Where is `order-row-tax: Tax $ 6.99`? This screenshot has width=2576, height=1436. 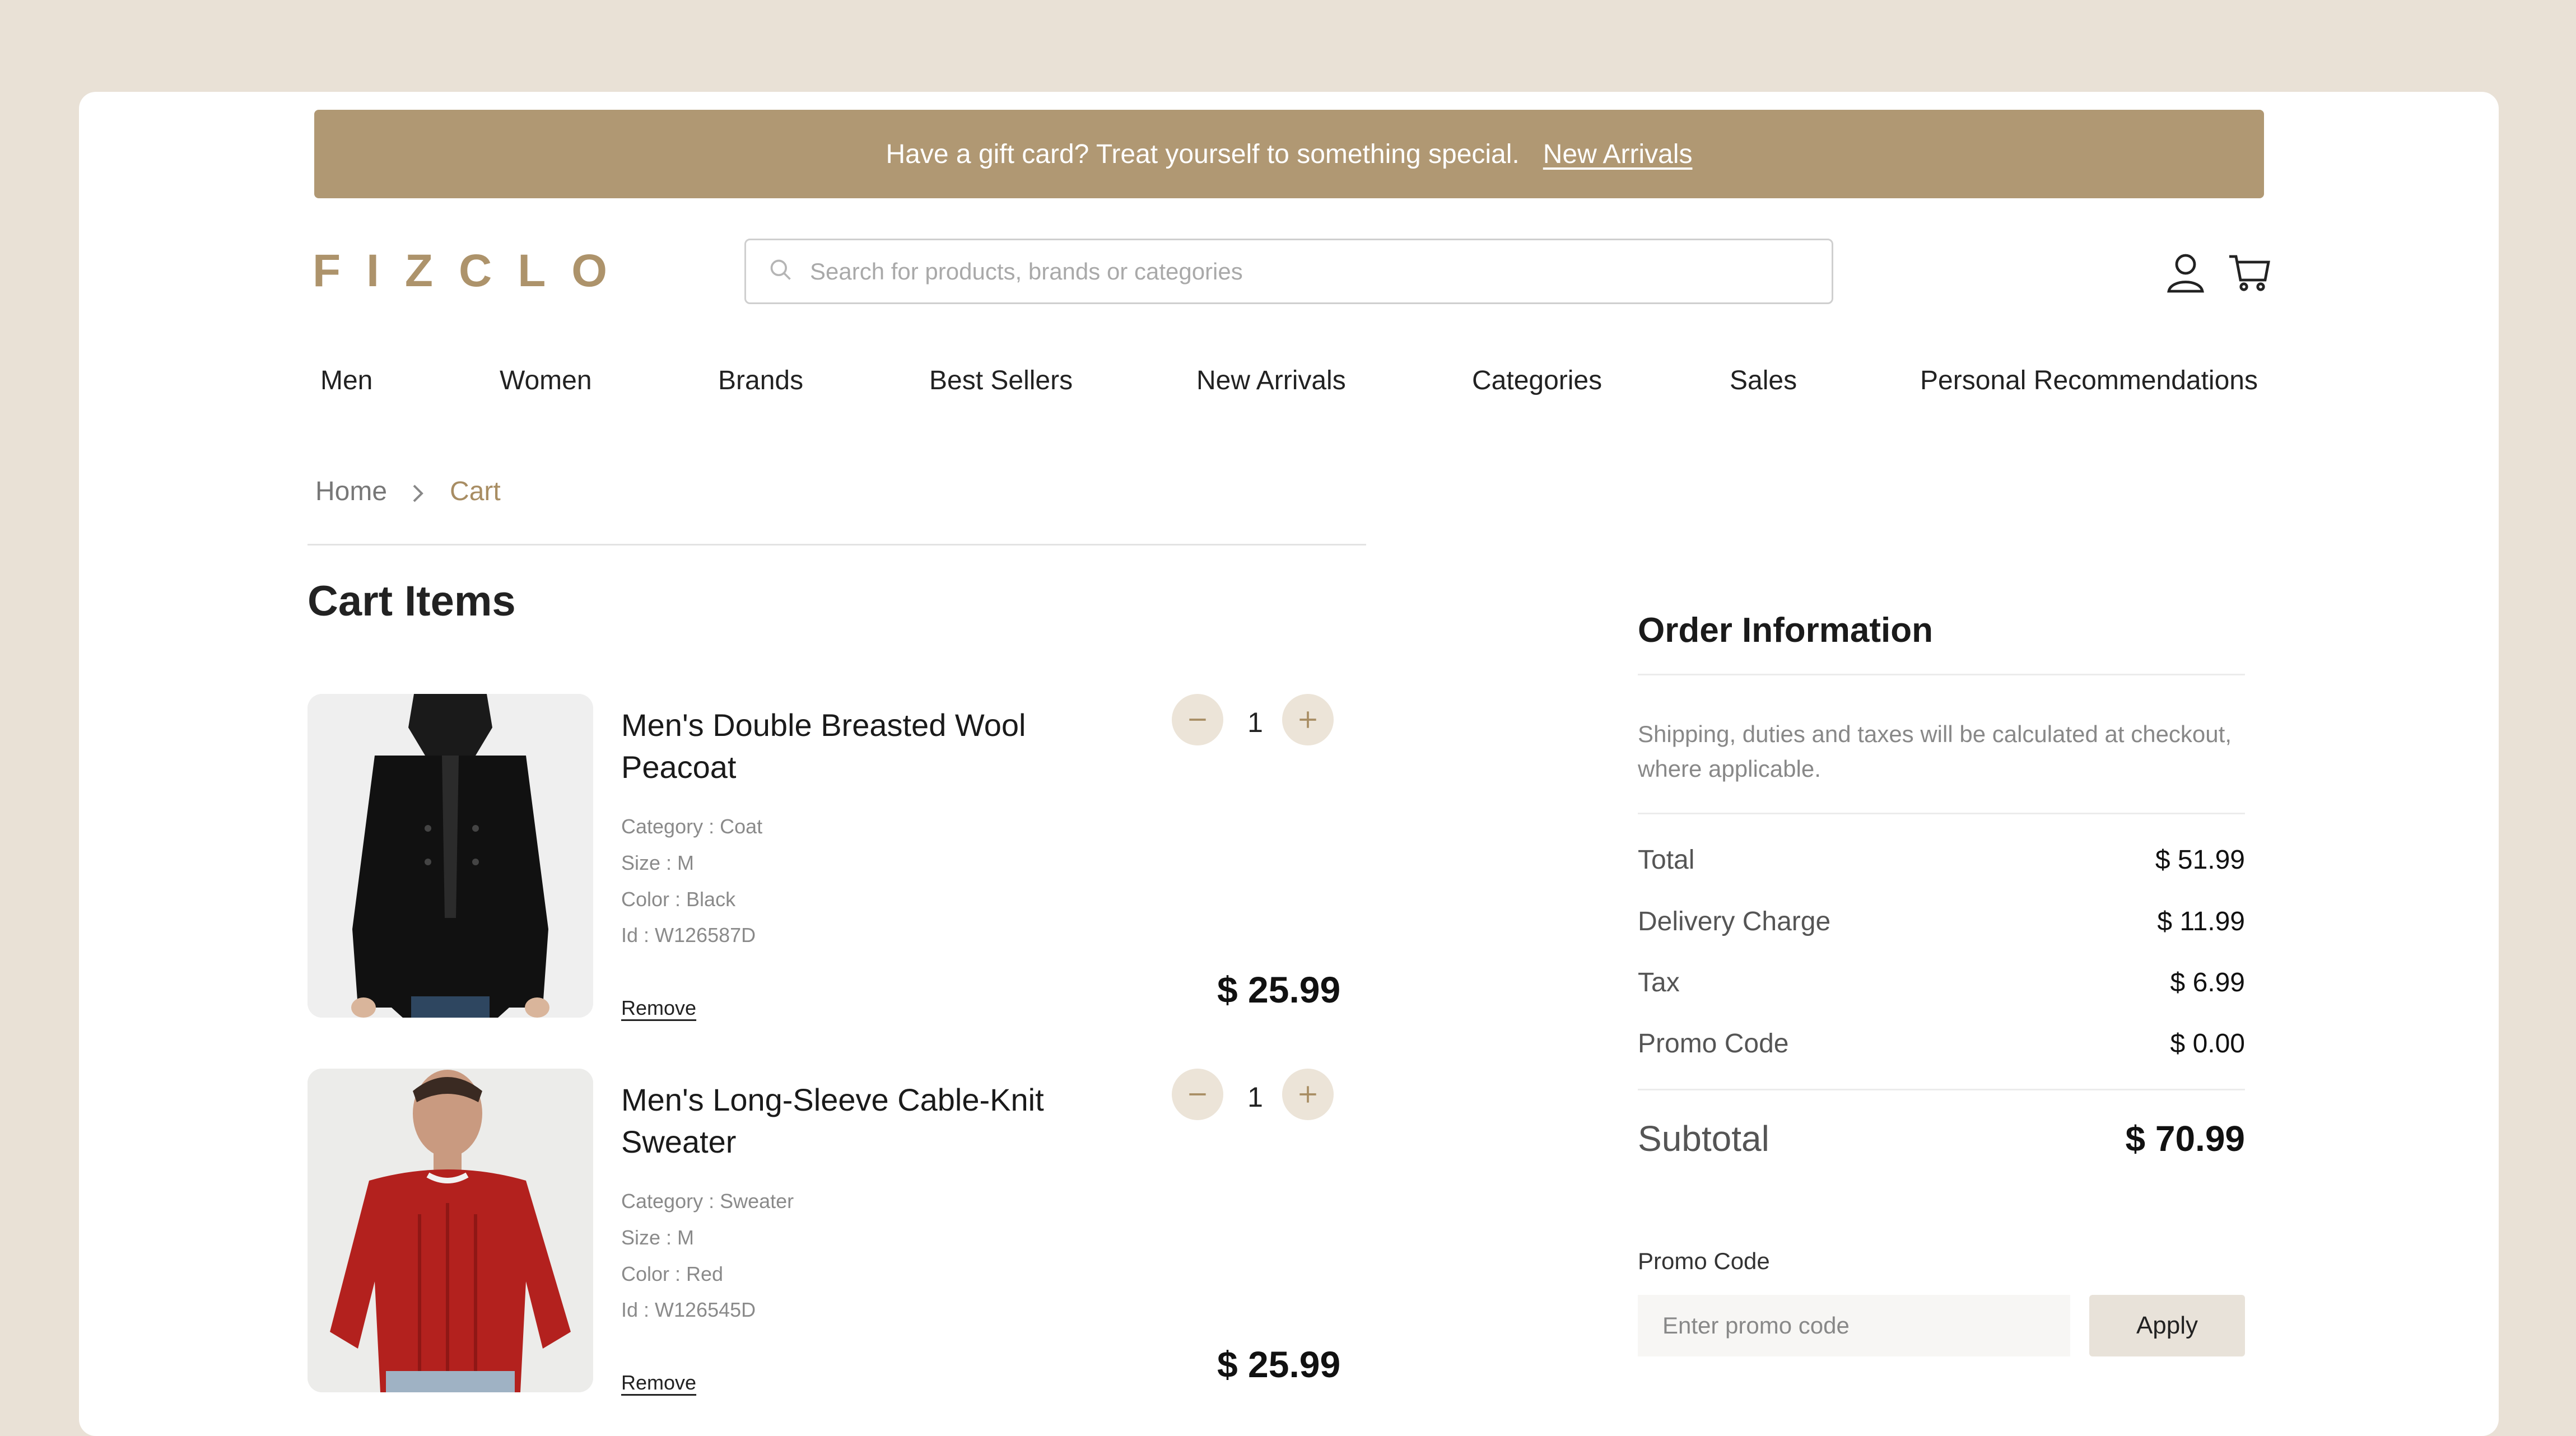 order-row-tax: Tax $ 6.99 is located at coordinates (1941, 982).